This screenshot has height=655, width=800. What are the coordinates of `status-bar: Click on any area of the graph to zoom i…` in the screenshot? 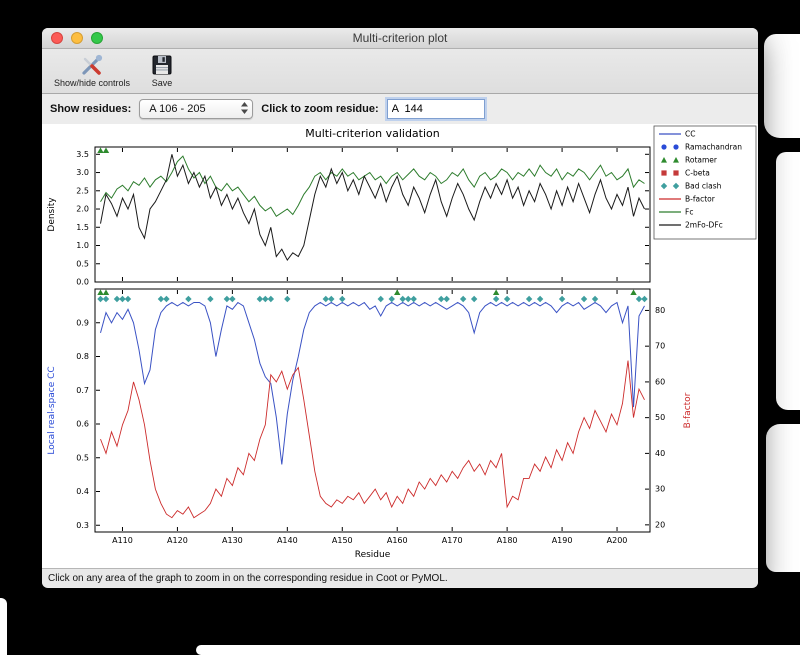 It's located at (400, 577).